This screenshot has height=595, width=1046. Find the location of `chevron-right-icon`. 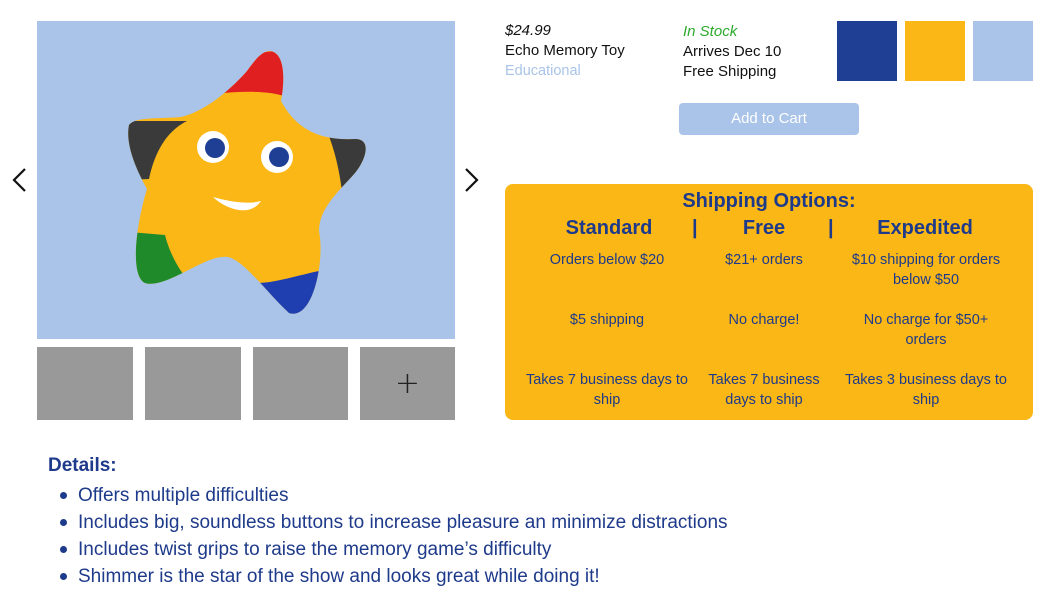

chevron-right-icon is located at coordinates (472, 180).